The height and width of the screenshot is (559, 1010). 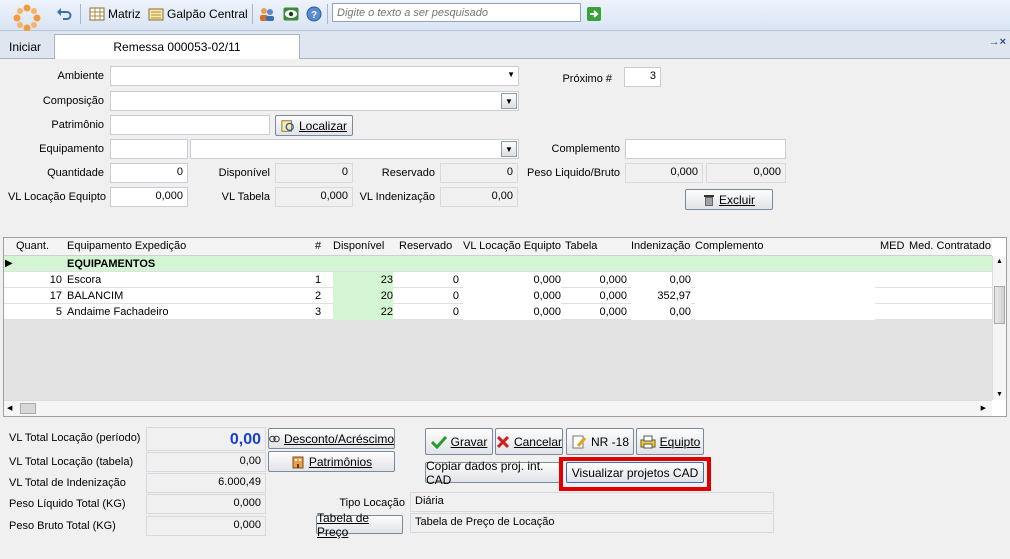 I want to click on proximo-input: 3, so click(x=642, y=77).